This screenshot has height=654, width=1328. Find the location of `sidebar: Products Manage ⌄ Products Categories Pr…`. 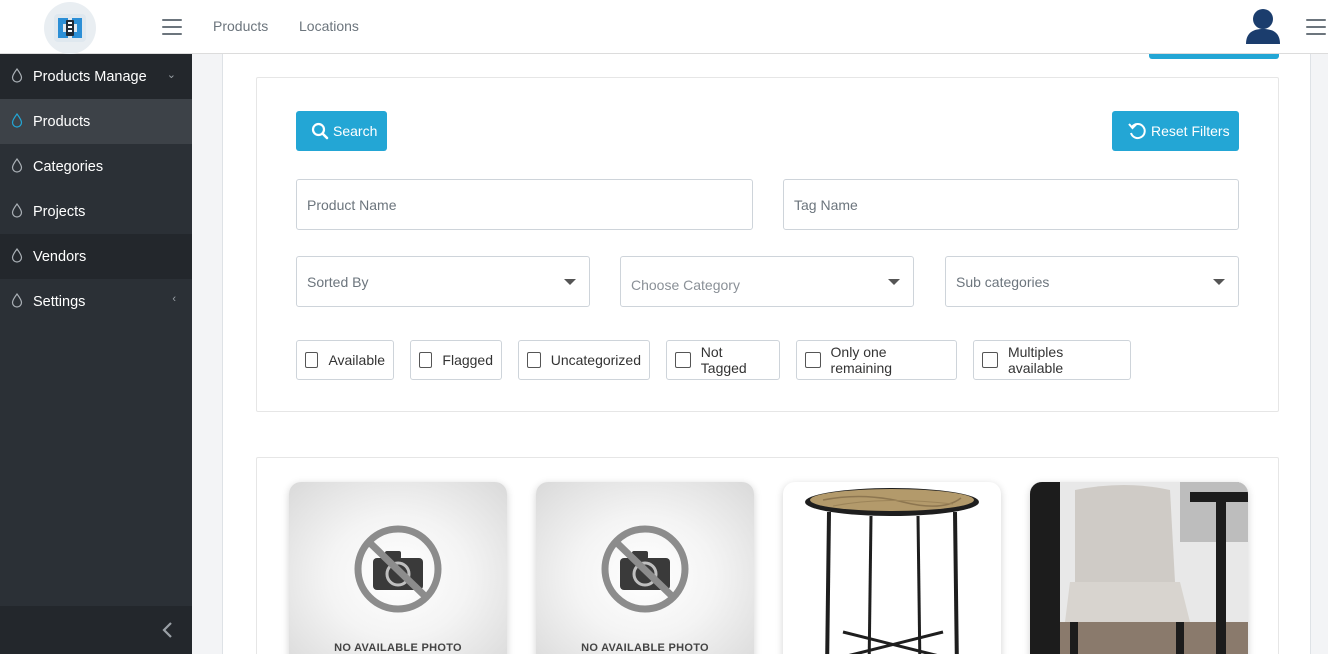

sidebar: Products Manage ⌄ Products Categories Pr… is located at coordinates (96, 354).